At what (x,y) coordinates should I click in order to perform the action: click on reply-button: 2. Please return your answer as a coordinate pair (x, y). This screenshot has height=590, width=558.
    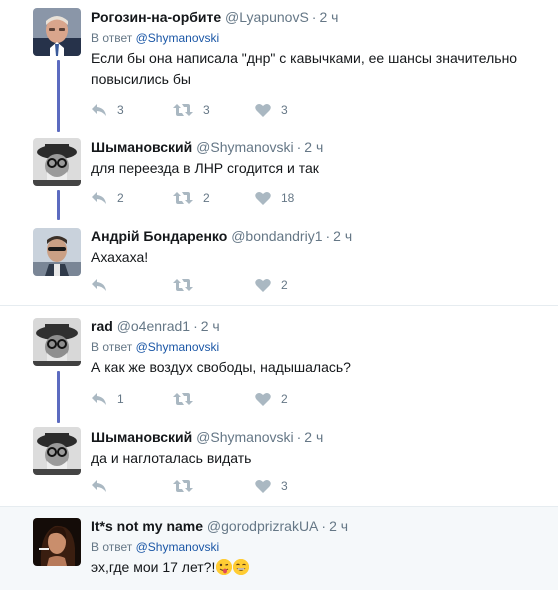
    Looking at the image, I should click on (132, 198).